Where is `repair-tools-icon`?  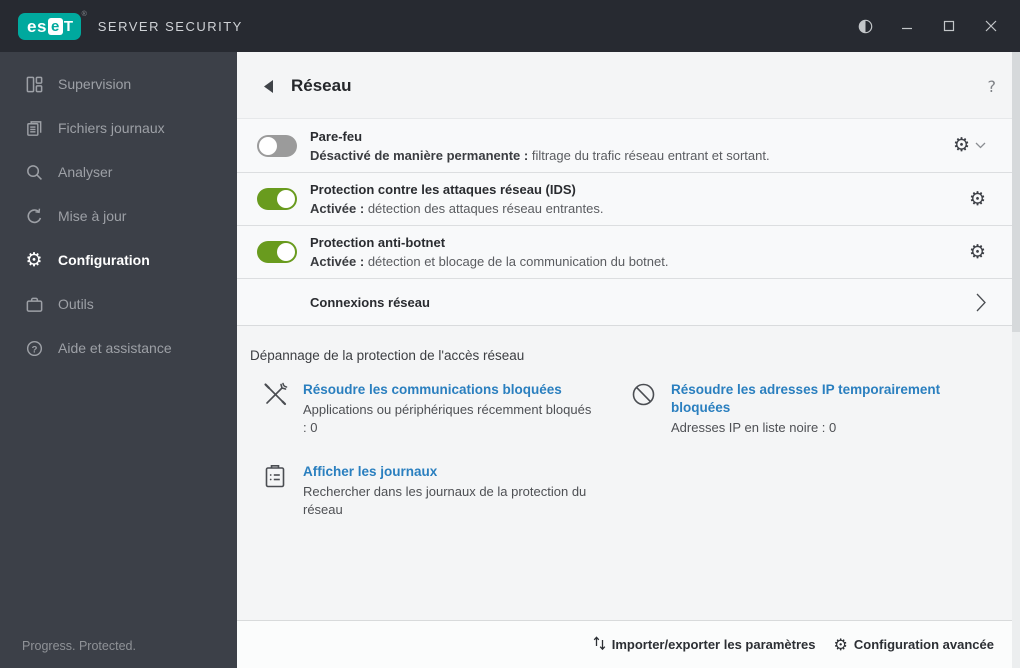
repair-tools-icon is located at coordinates (277, 394).